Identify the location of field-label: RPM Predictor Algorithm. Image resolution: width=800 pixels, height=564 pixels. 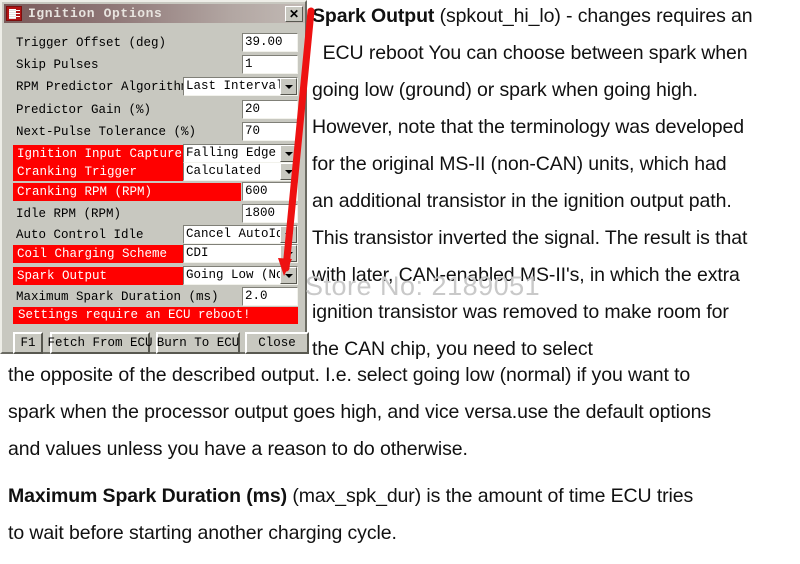
(102, 87).